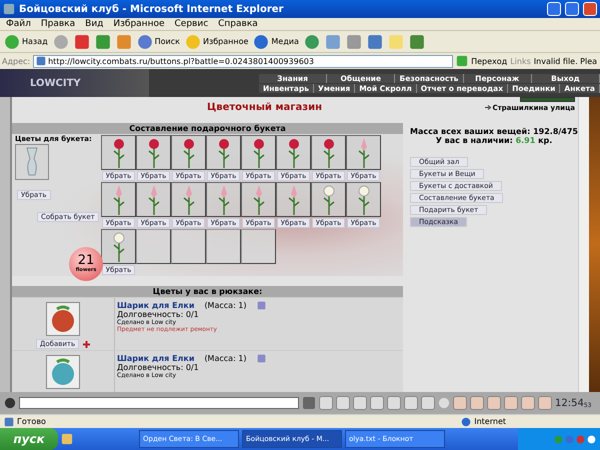 Image resolution: width=600 pixels, height=450 pixels. I want to click on notice-text: Invalid file. Plea, so click(566, 61).